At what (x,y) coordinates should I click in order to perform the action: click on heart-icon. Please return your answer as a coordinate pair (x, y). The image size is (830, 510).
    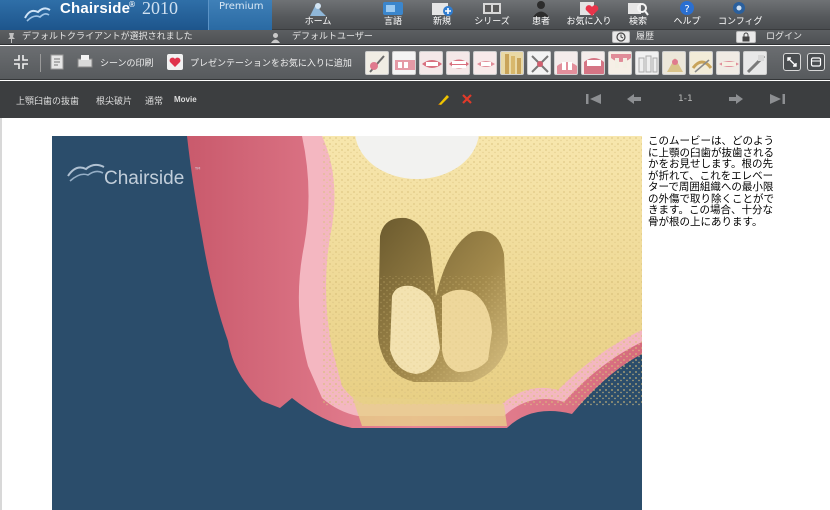
    Looking at the image, I should click on (175, 62).